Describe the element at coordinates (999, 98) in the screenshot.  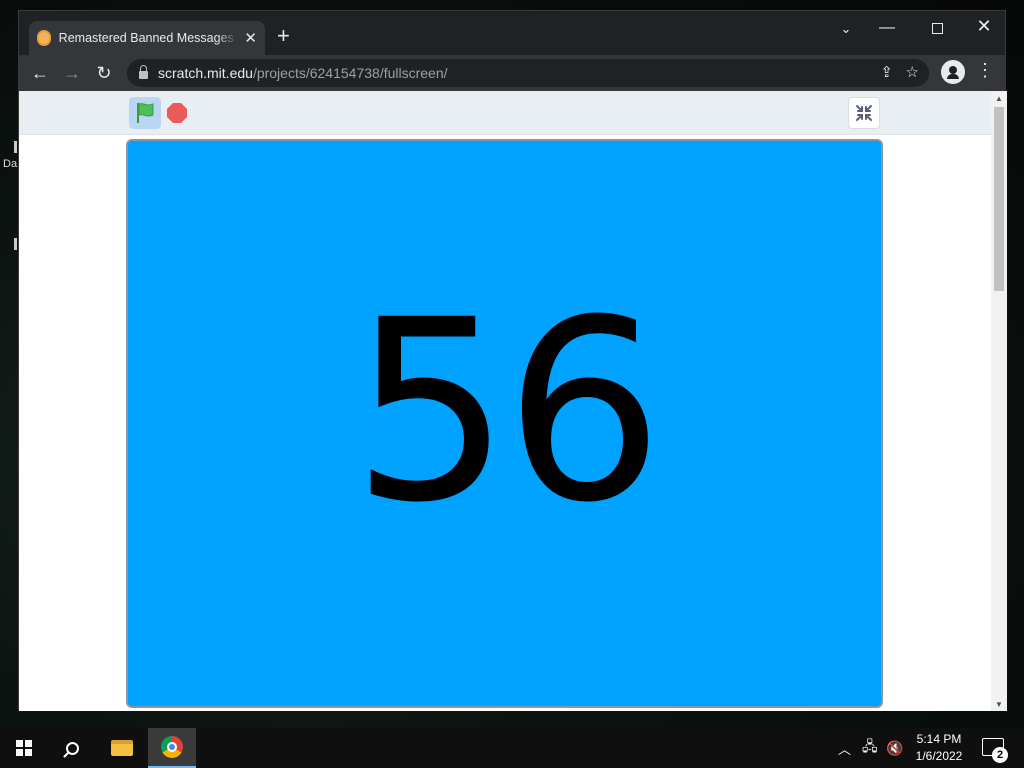
I see `scroll-up-icon: ▲` at that location.